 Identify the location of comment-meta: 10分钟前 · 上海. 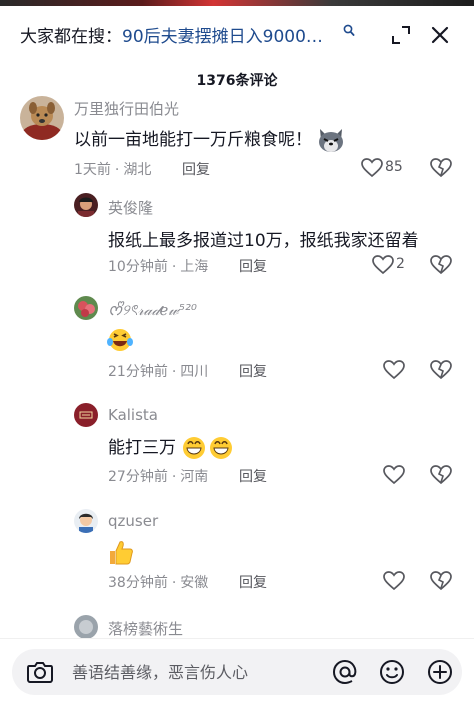
(158, 267).